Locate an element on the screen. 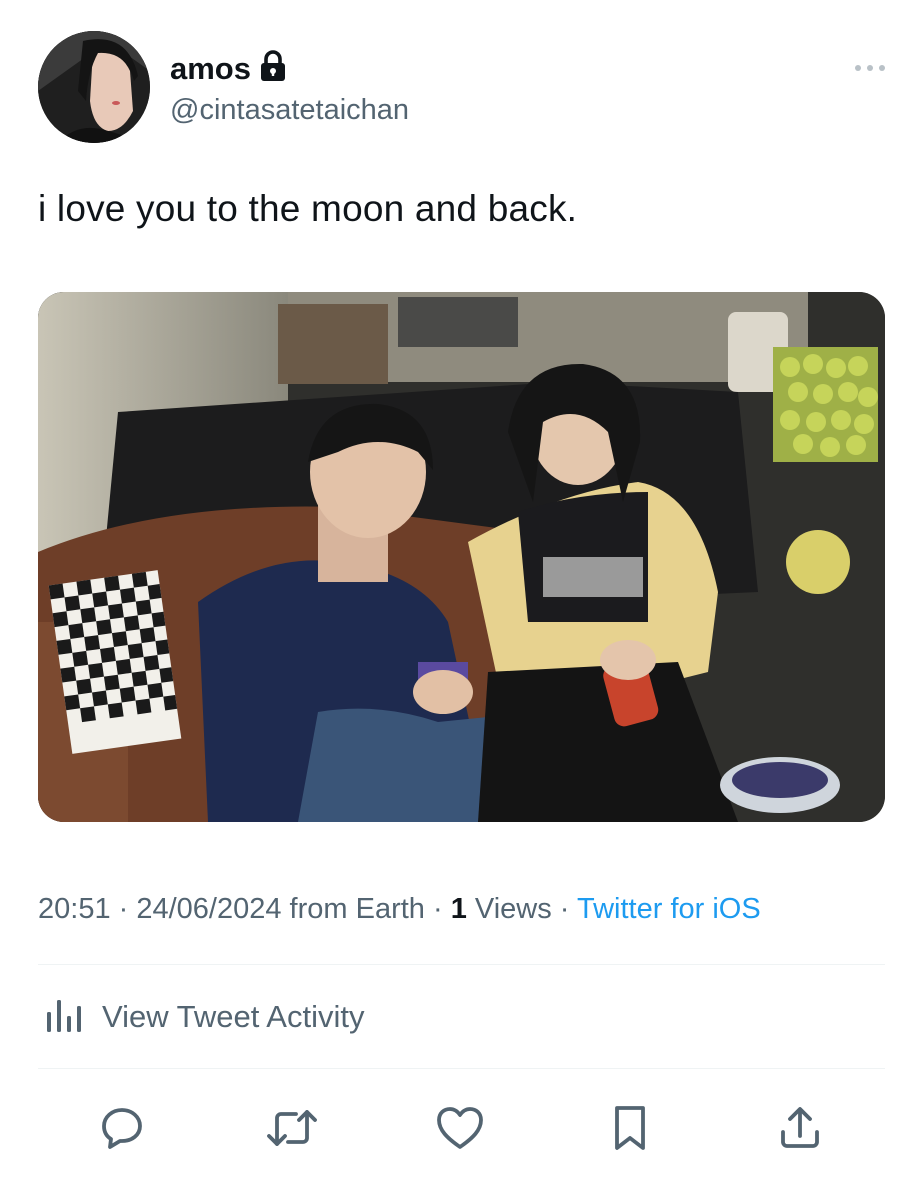  views-label: Views is located at coordinates (509, 909).